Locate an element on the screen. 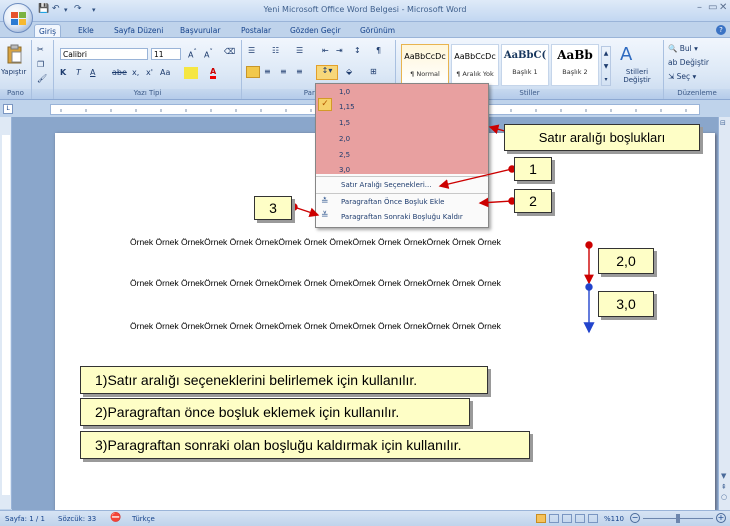 Image resolution: width=730 pixels, height=526 pixels. full-screen-view-icon is located at coordinates (554, 518).